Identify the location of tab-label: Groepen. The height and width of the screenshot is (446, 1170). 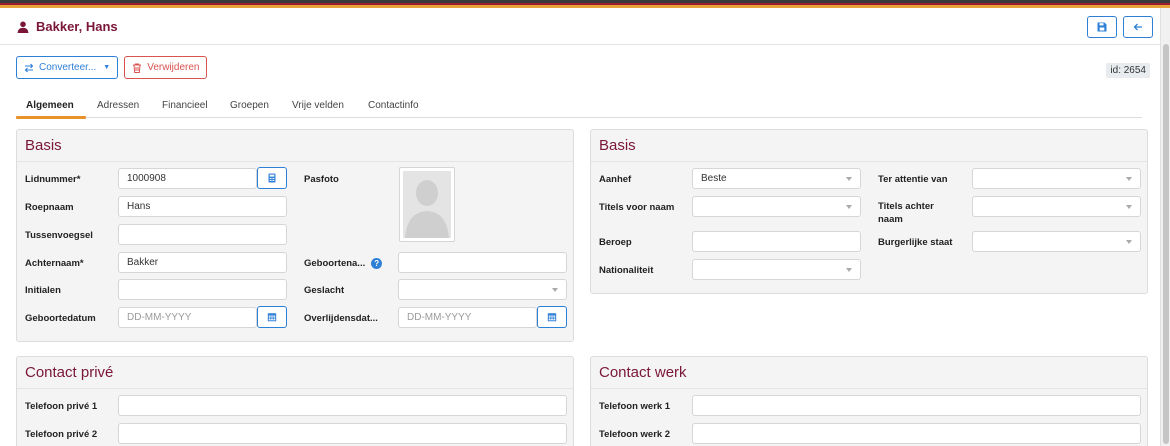
(249, 105).